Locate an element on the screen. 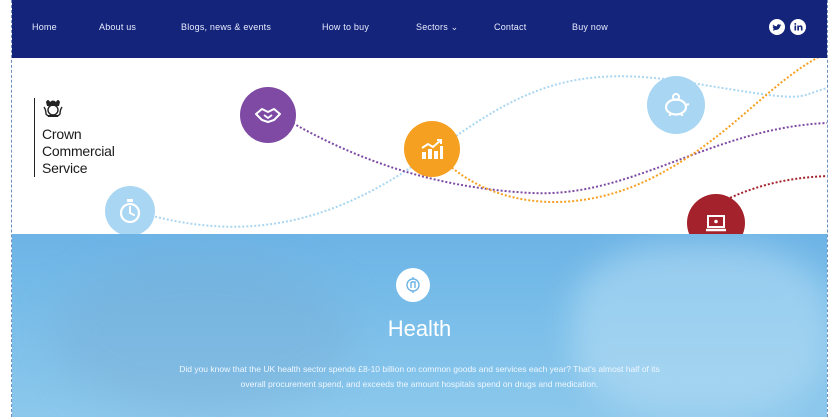 The width and height of the screenshot is (837, 417). right-frame is located at coordinates (832, 208).